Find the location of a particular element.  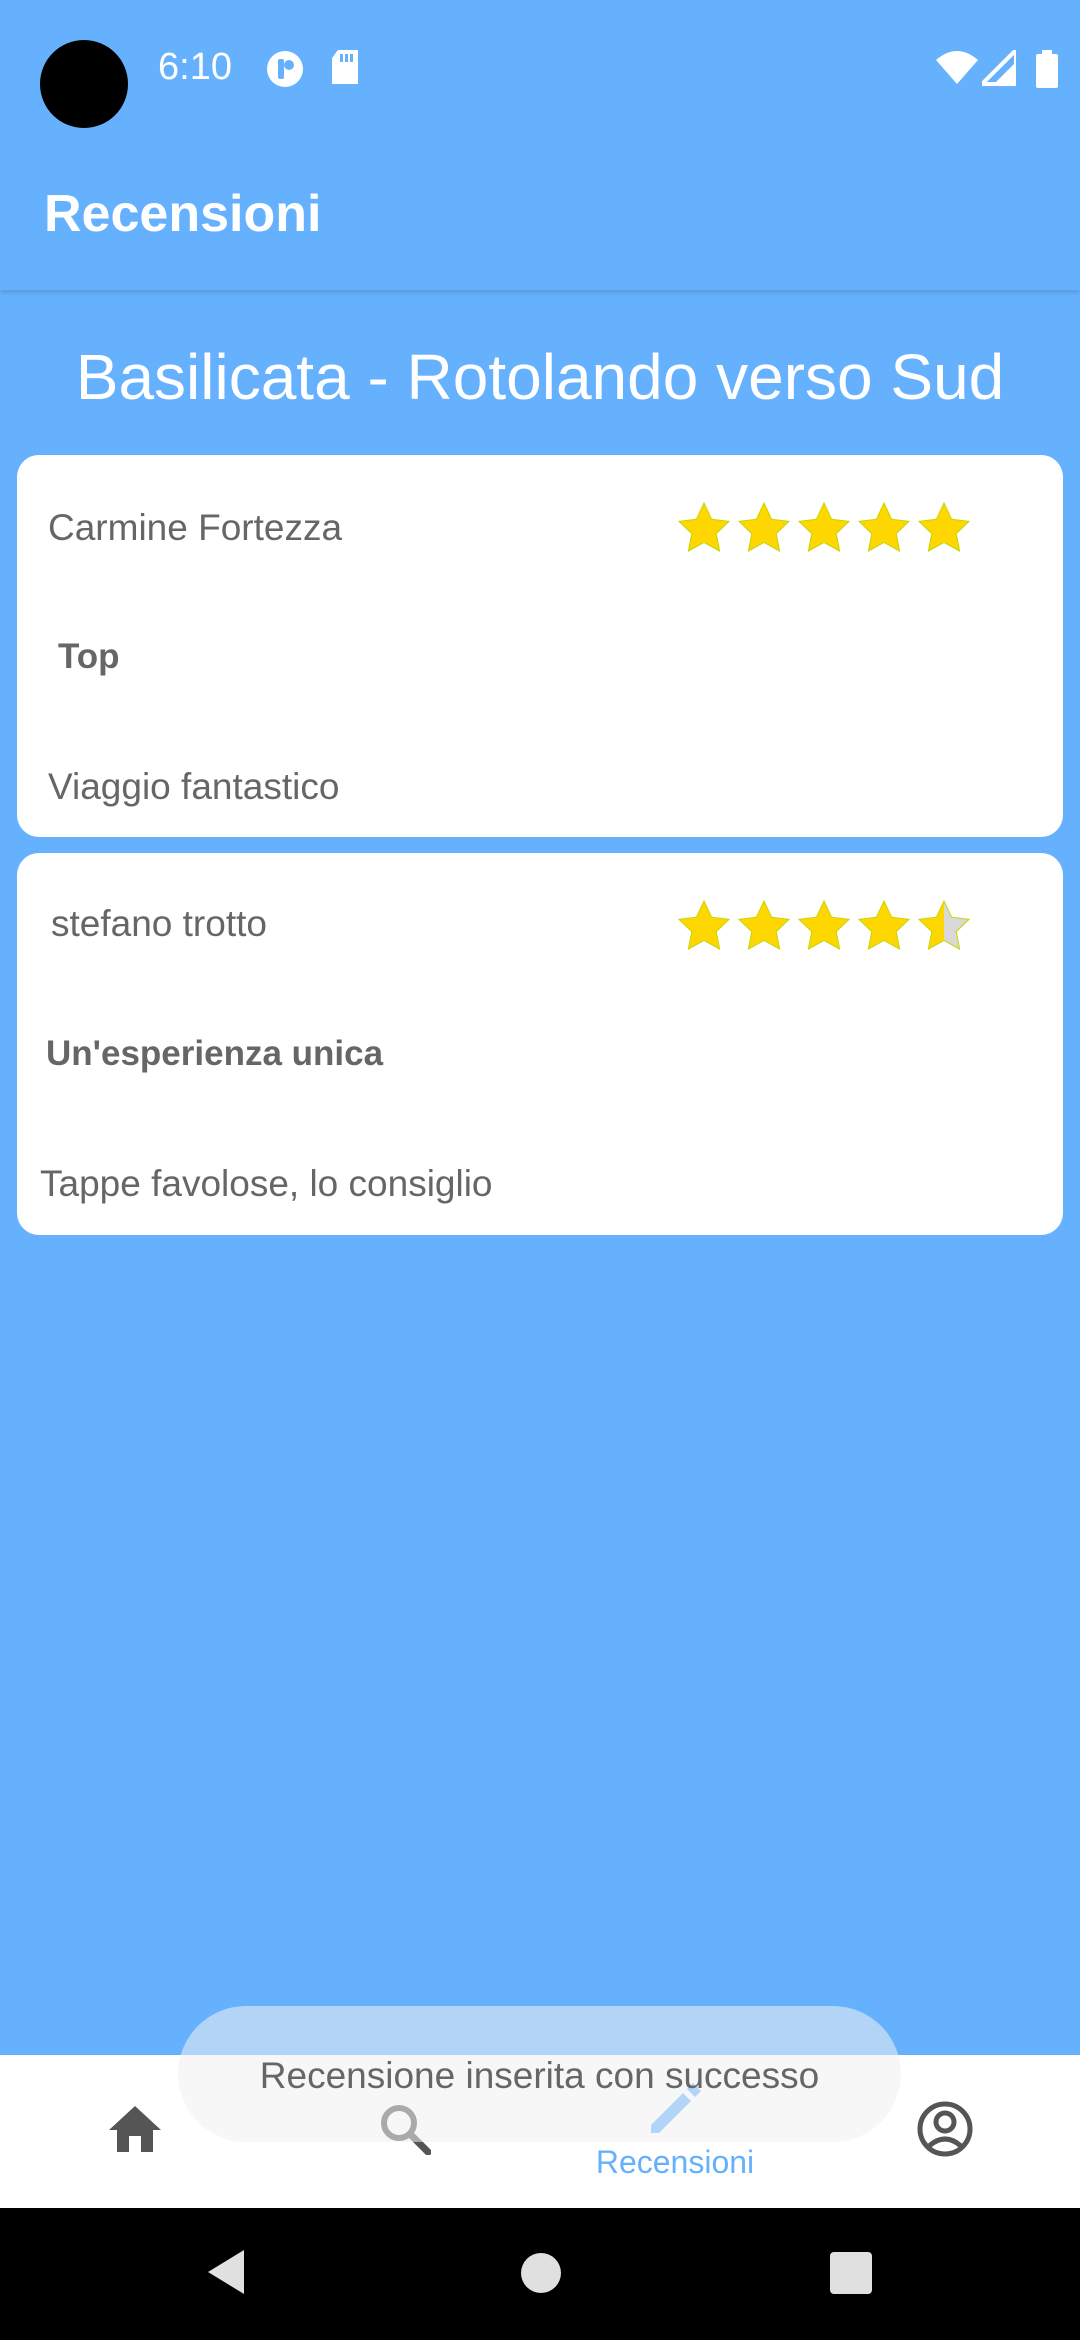

snackbar-message: Recensione inserita con successo is located at coordinates (539, 2075).